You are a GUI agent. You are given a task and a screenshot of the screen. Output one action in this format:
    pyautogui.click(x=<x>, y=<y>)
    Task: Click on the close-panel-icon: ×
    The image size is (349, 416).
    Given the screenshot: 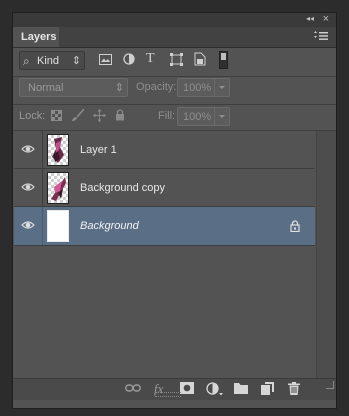 What is the action you would take?
    pyautogui.click(x=326, y=19)
    